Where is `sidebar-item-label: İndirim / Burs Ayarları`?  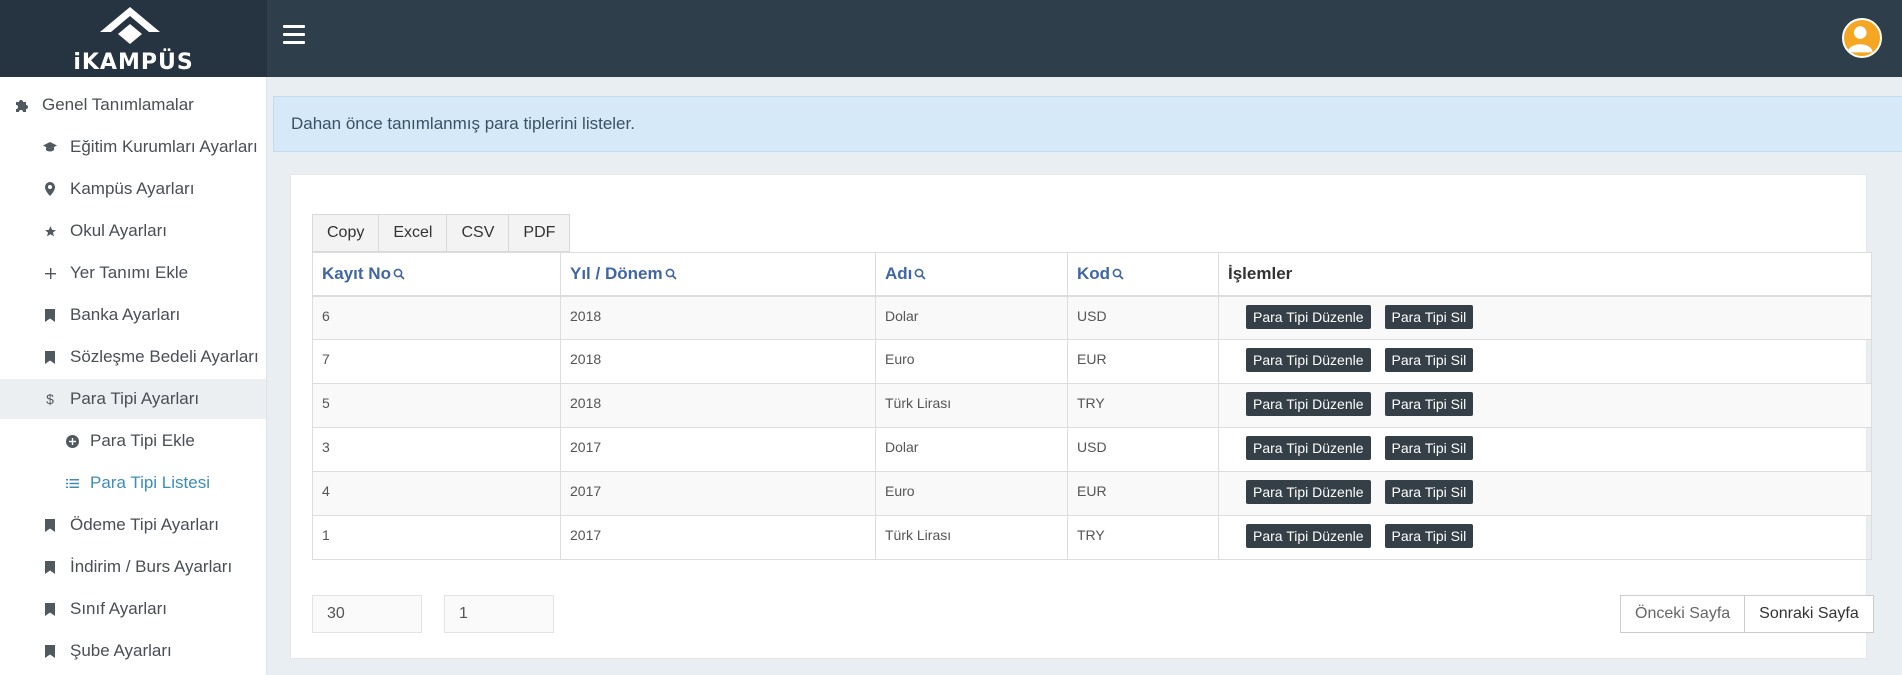
sidebar-item-label: İndirim / Burs Ayarları is located at coordinates (151, 566).